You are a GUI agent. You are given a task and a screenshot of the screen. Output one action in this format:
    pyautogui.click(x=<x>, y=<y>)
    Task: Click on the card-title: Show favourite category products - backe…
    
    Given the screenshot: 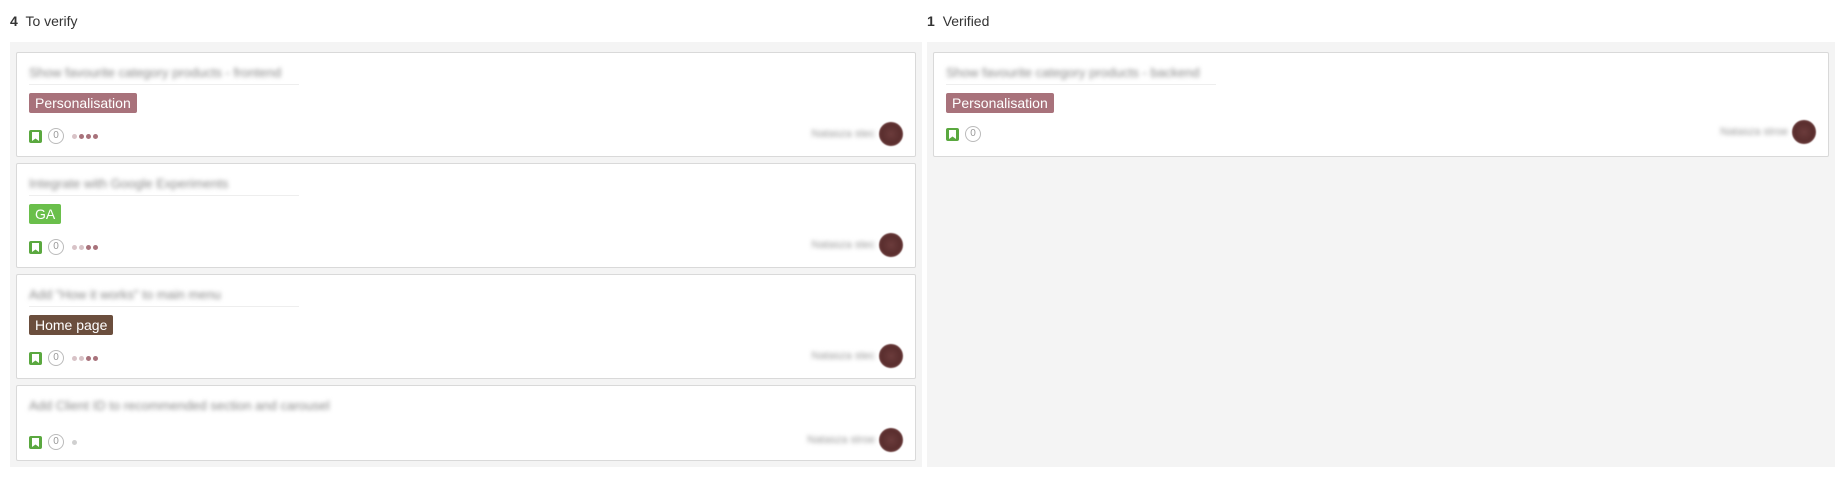 What is the action you would take?
    pyautogui.click(x=1381, y=66)
    